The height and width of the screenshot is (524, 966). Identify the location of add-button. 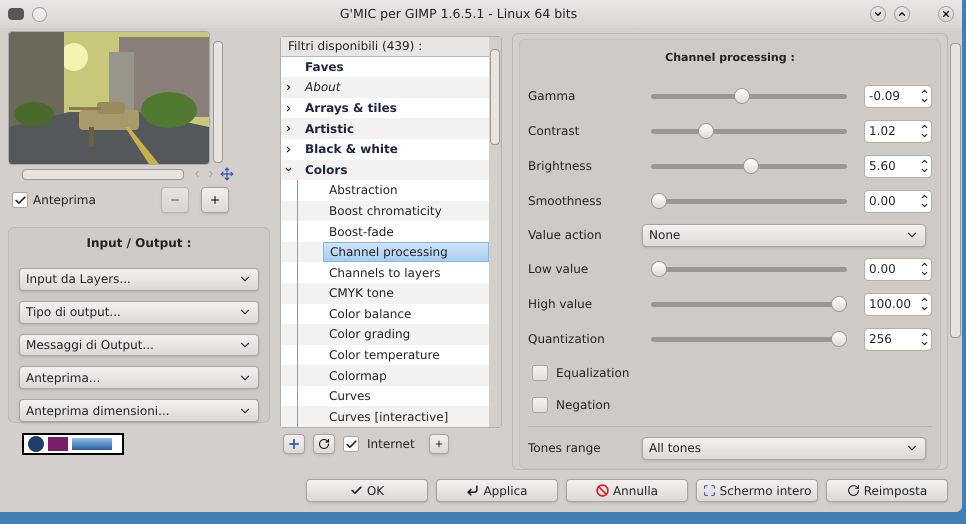
(294, 444).